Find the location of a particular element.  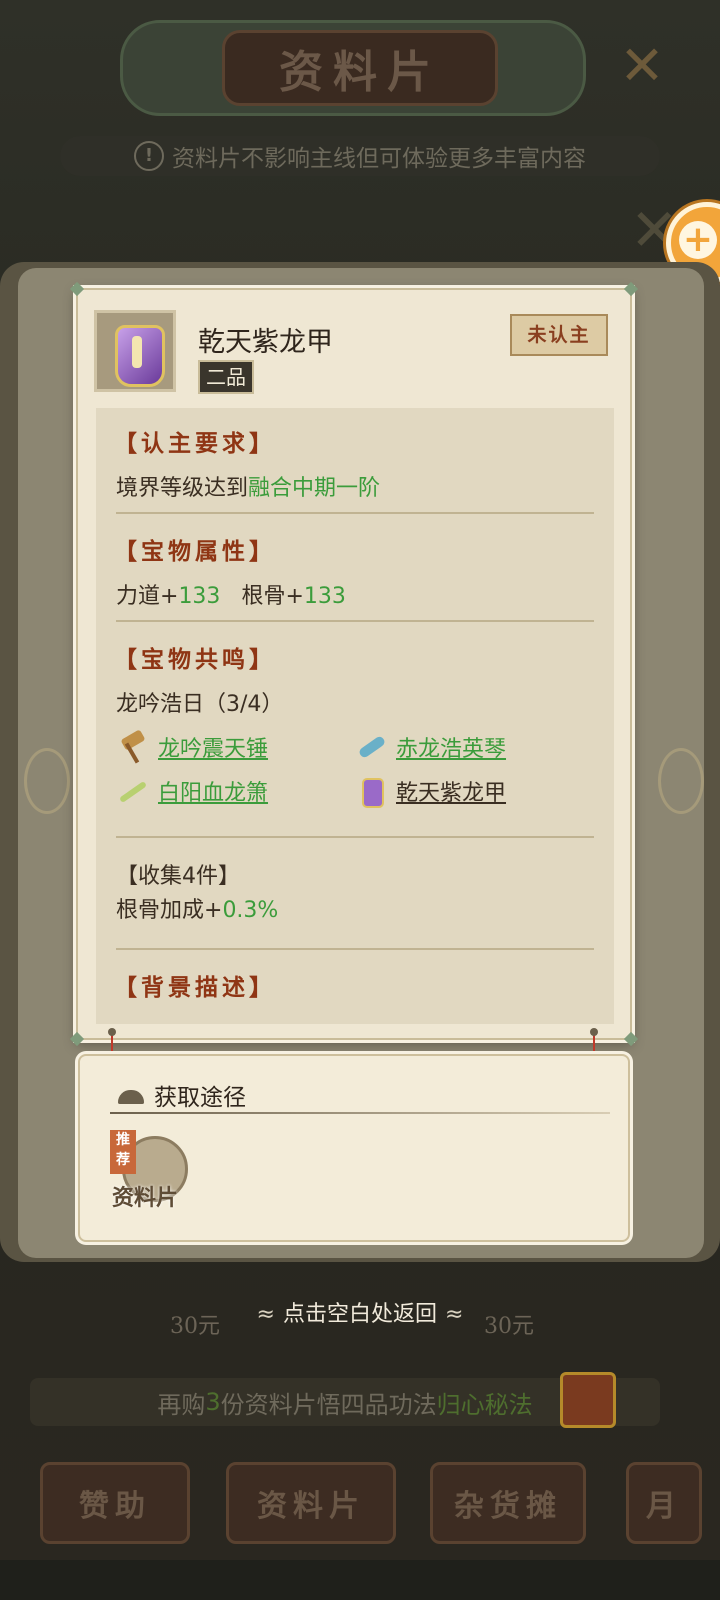

section-title-attributes: 【宝物属性】 is located at coordinates (195, 551).